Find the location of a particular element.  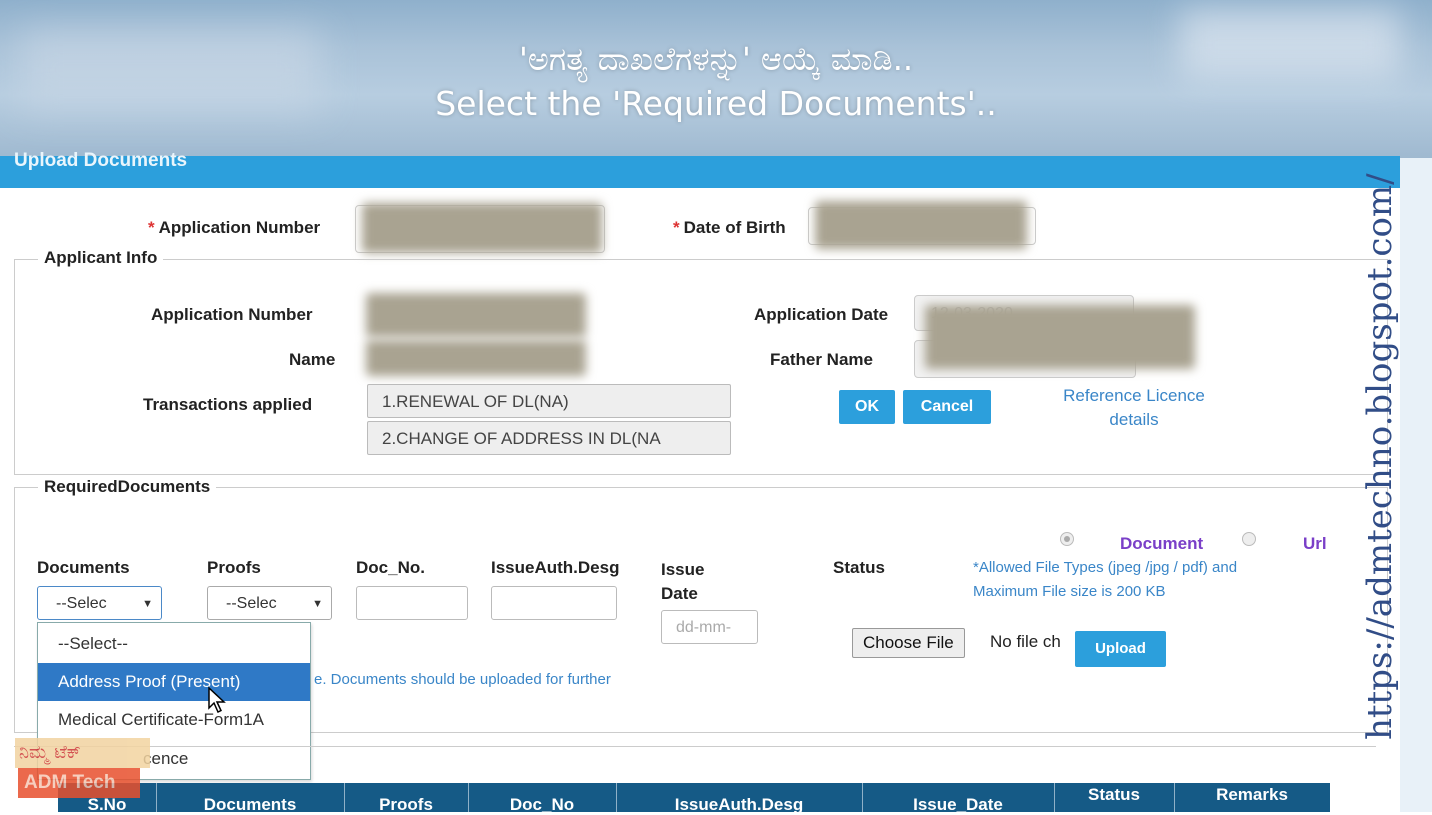

transaction-item: 2.CHANGE OF ADDRESS IN DL(NA is located at coordinates (549, 438).